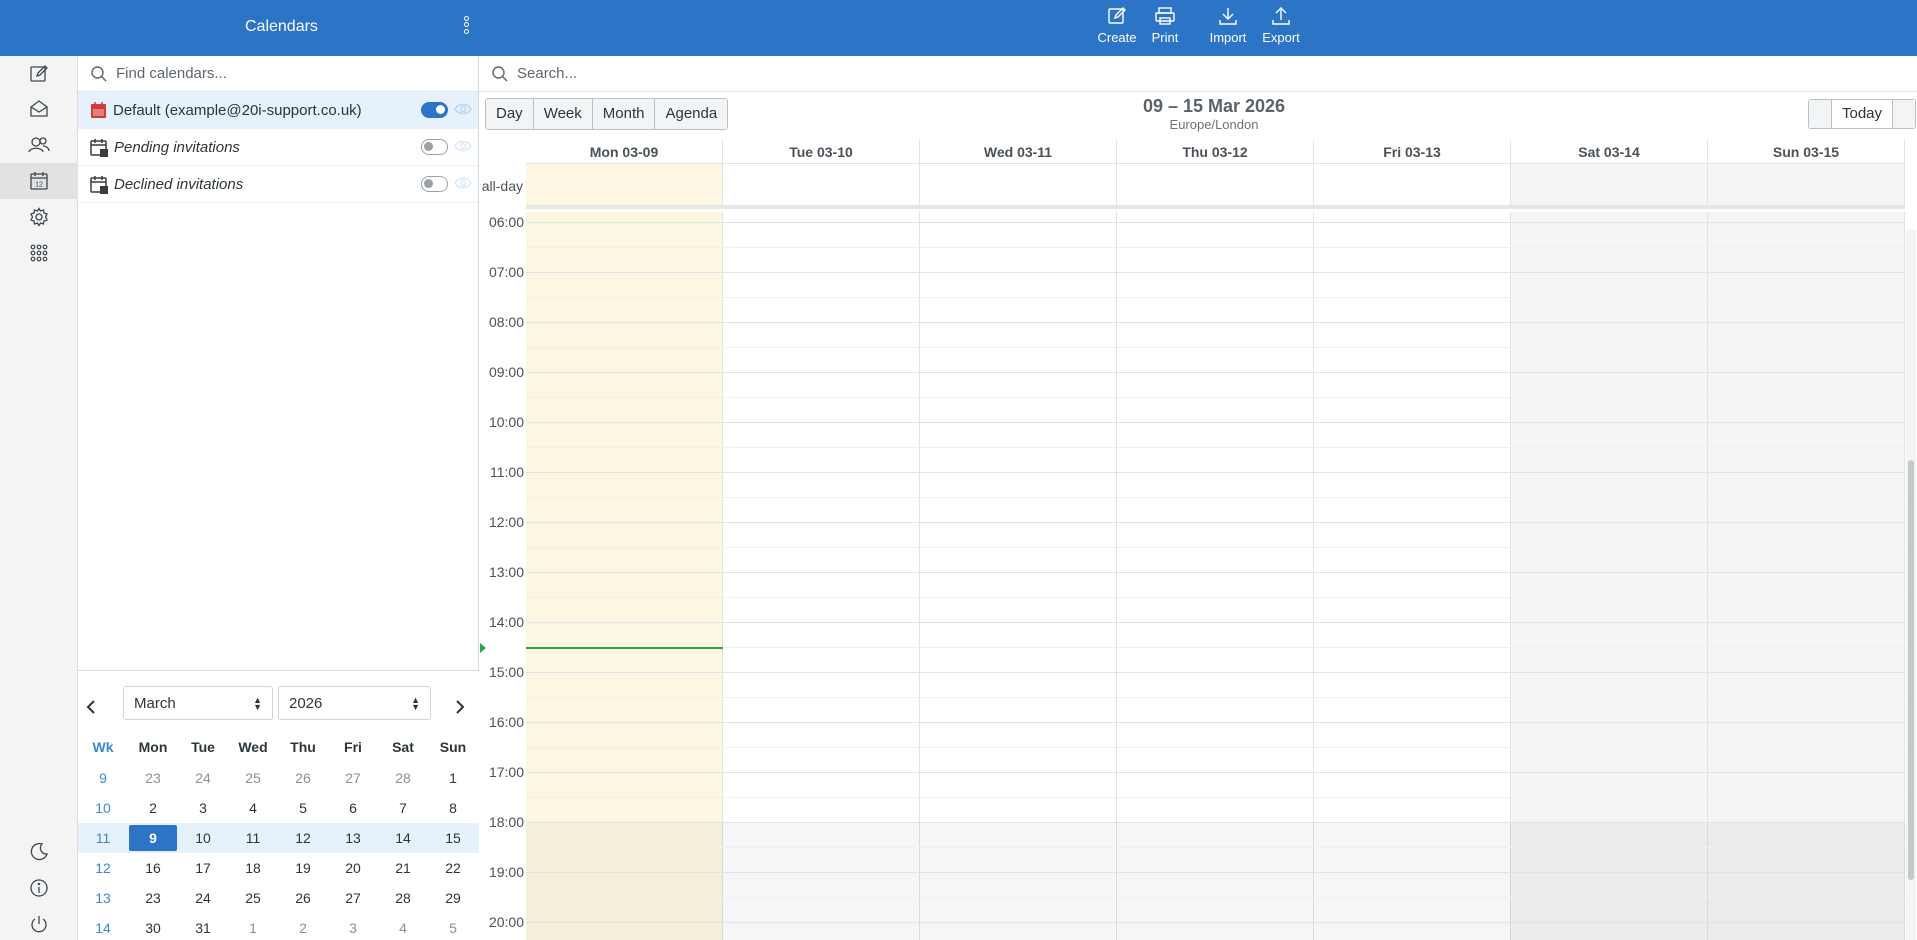 This screenshot has height=940, width=1917. What do you see at coordinates (266, 73) in the screenshot?
I see `find-calendars-input` at bounding box center [266, 73].